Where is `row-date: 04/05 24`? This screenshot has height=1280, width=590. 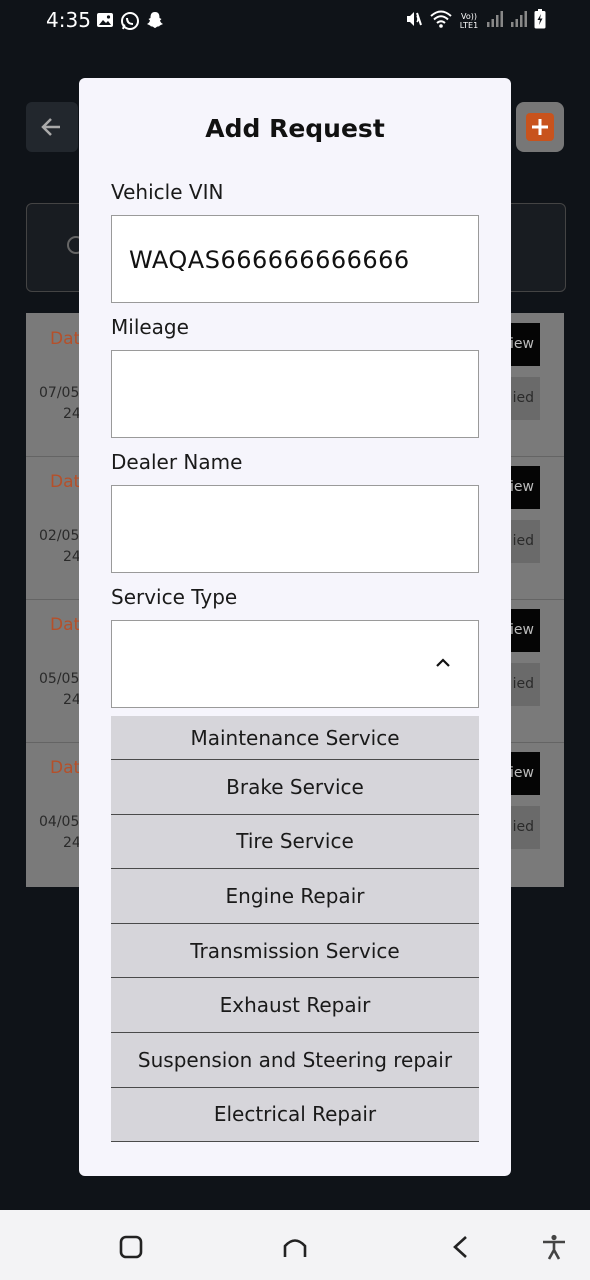 row-date: 04/05 24 is located at coordinates (60, 832).